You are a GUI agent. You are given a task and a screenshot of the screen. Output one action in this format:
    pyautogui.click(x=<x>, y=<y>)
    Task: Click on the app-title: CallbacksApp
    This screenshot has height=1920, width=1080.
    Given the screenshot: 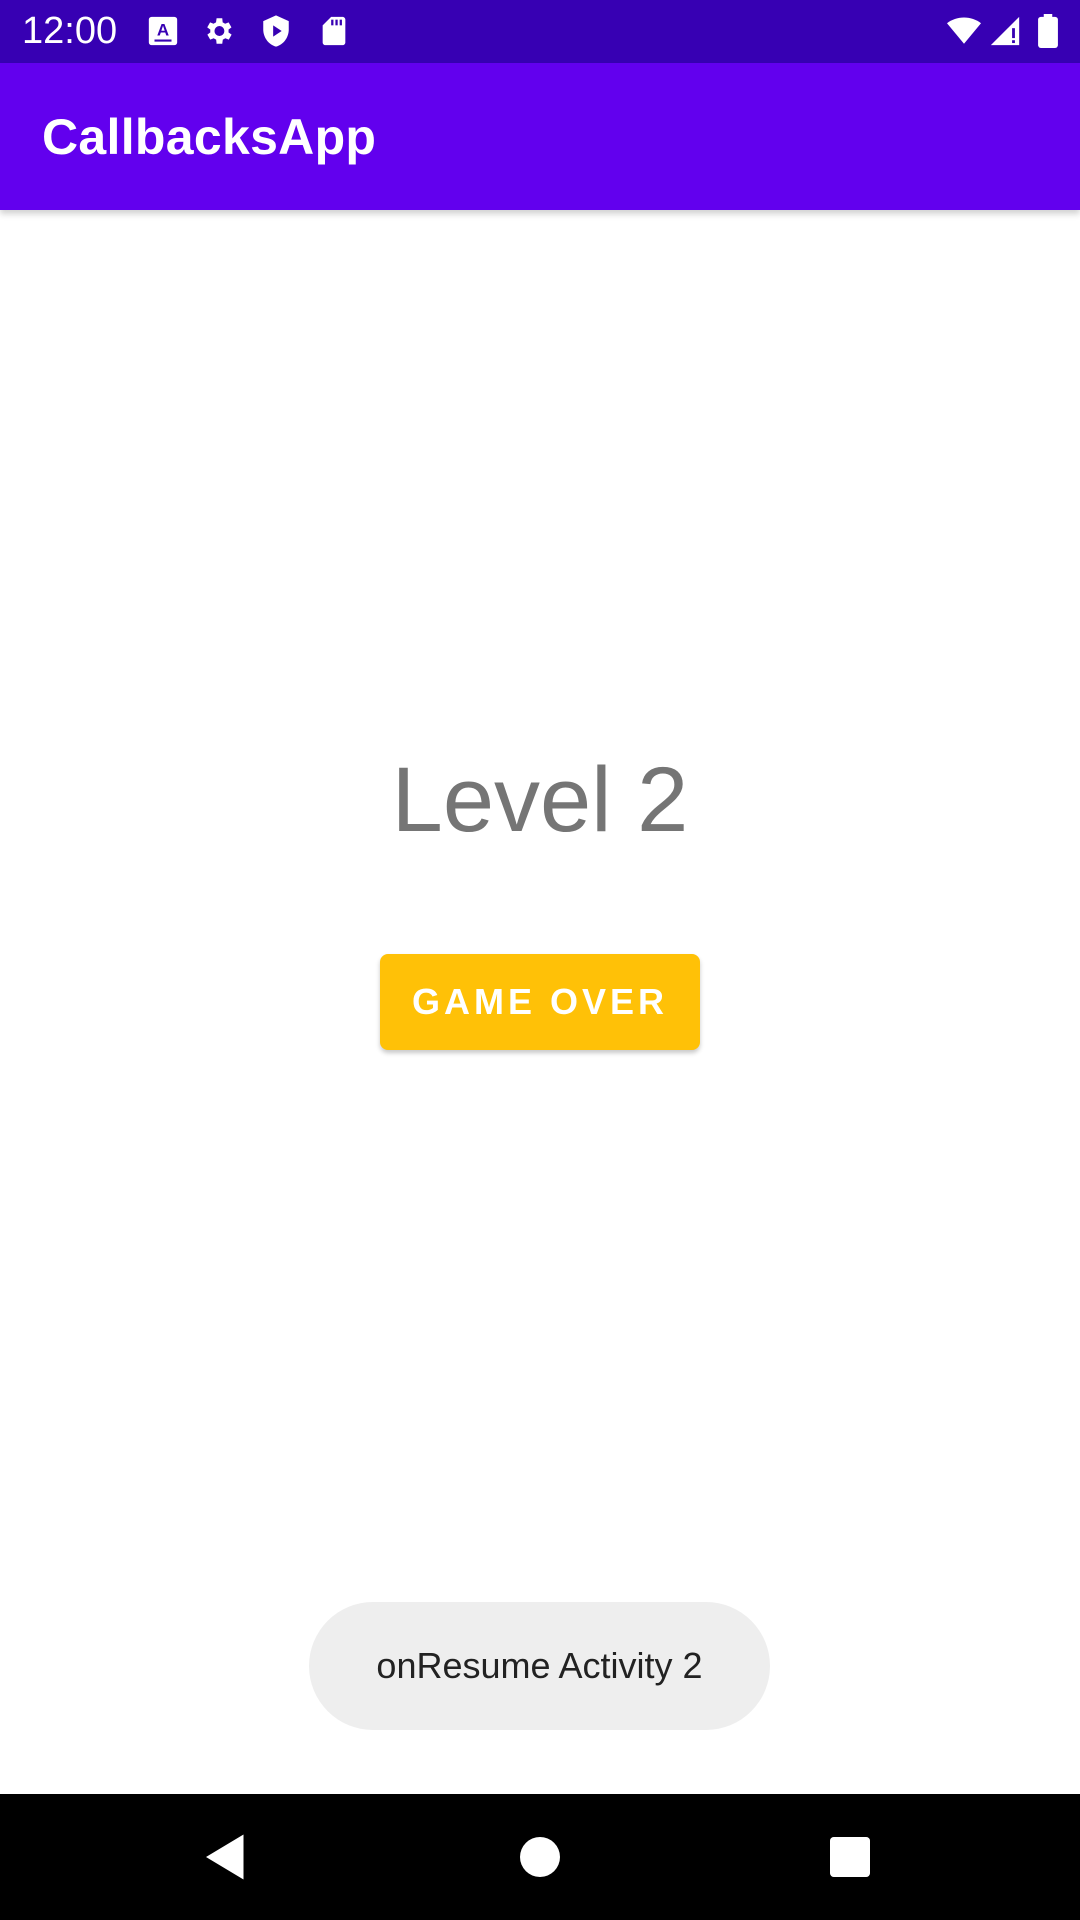 What is the action you would take?
    pyautogui.click(x=209, y=137)
    